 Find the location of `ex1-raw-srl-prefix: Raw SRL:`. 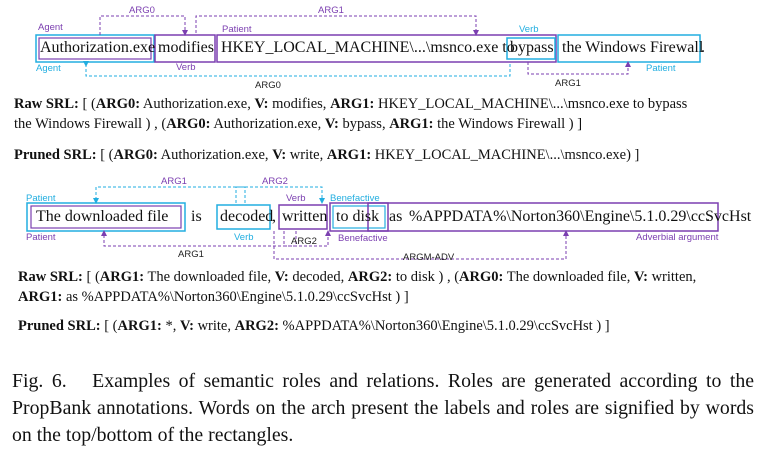

ex1-raw-srl-prefix: Raw SRL: is located at coordinates (46, 104).